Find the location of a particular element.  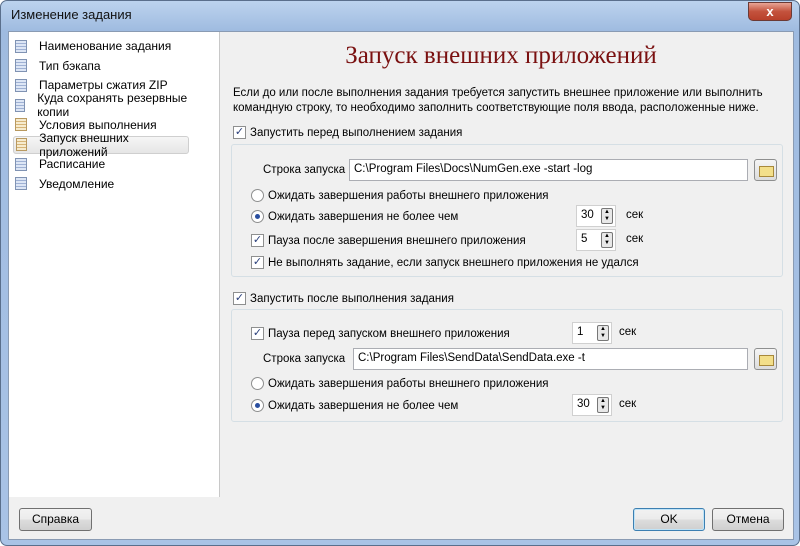

run-before-checkbox: ✓ Запустить перед выполнением задания is located at coordinates (347, 132).